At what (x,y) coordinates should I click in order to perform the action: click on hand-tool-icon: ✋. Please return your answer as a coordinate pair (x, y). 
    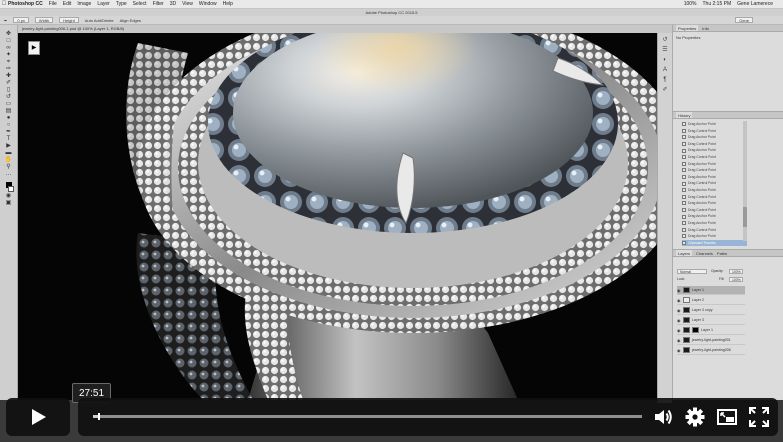
    Looking at the image, I should click on (8, 160).